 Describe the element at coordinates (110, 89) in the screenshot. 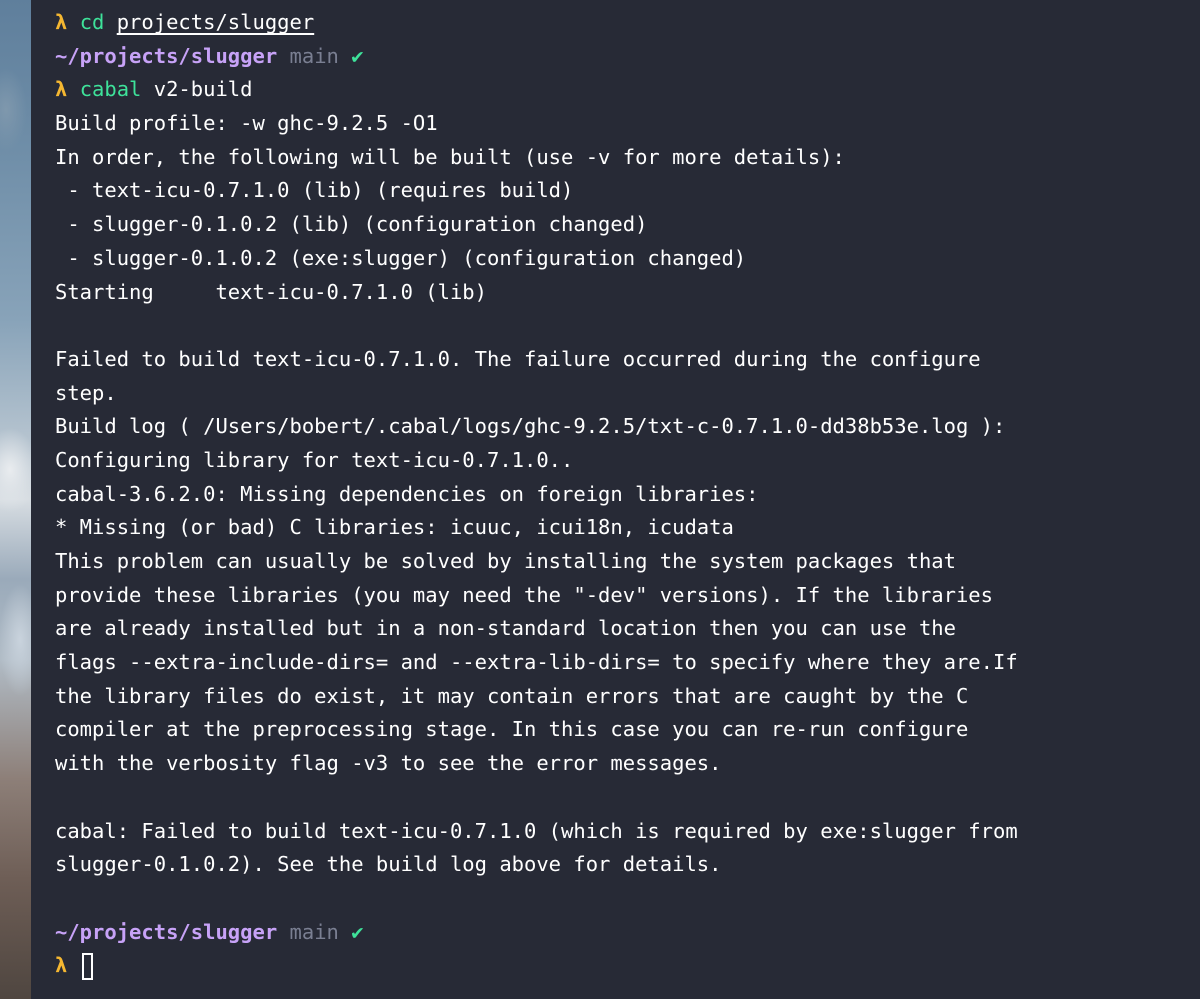

I see `command-name: cabal` at that location.